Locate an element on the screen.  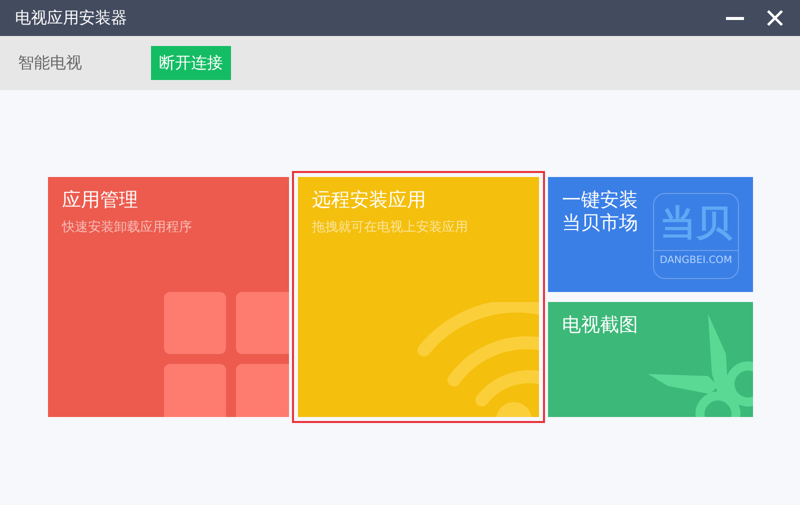
tile-subtitle: 拖拽就可在电视上安装应用 is located at coordinates (390, 227).